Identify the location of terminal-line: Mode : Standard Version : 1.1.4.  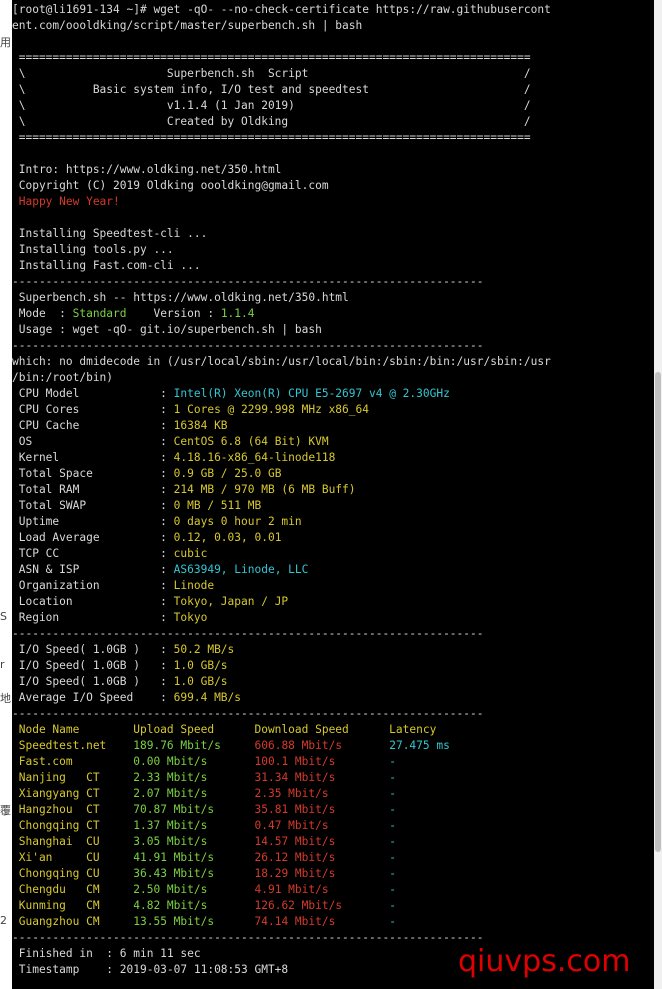
(133, 314).